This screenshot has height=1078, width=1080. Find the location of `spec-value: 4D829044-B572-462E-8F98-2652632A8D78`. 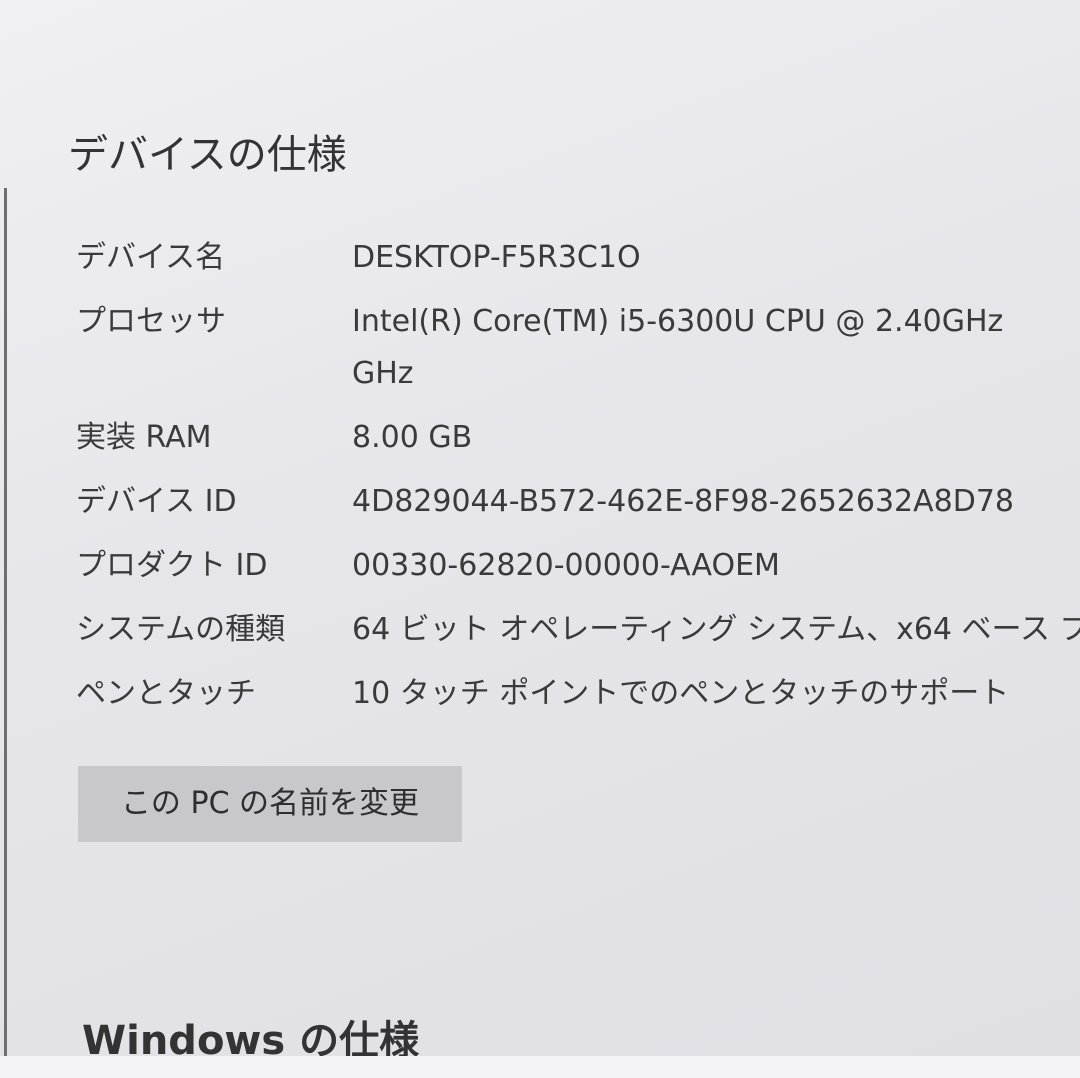

spec-value: 4D829044-B572-462E-8F98-2652632A8D78 is located at coordinates (683, 501).